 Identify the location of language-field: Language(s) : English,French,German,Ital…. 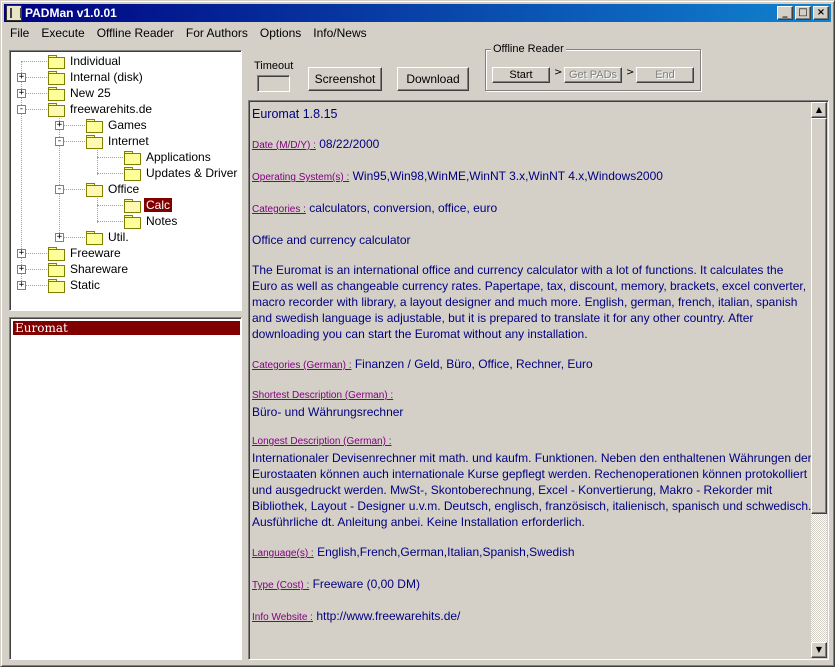
(532, 553).